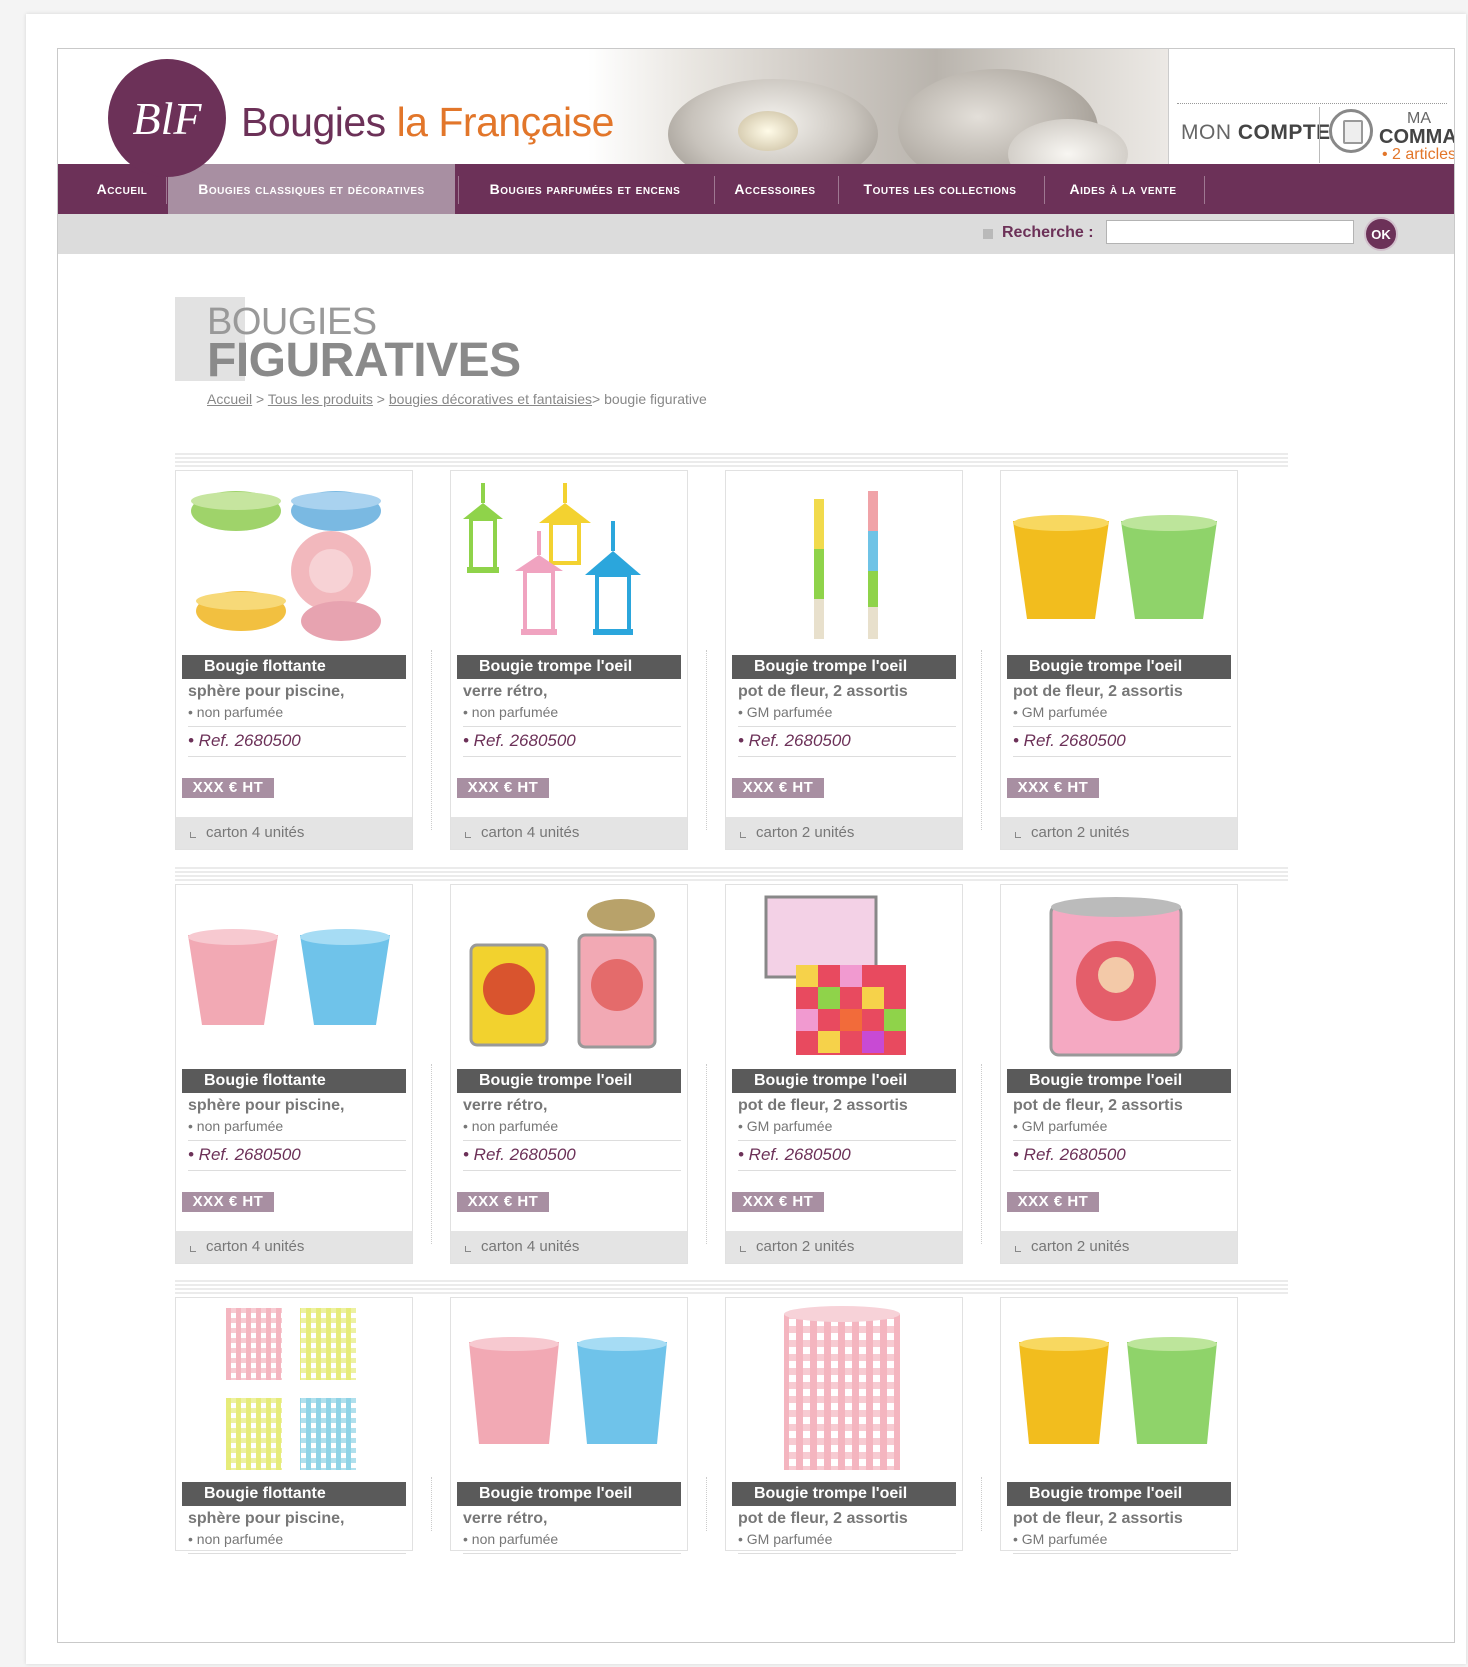  Describe the element at coordinates (988, 234) in the screenshot. I see `bullet-icon` at that location.